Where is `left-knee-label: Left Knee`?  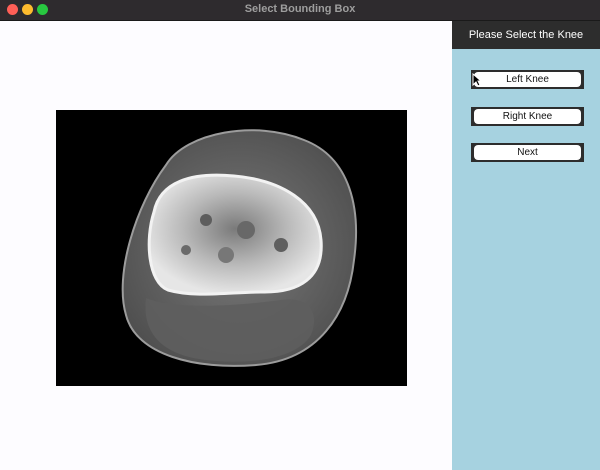
left-knee-label: Left Knee is located at coordinates (527, 79).